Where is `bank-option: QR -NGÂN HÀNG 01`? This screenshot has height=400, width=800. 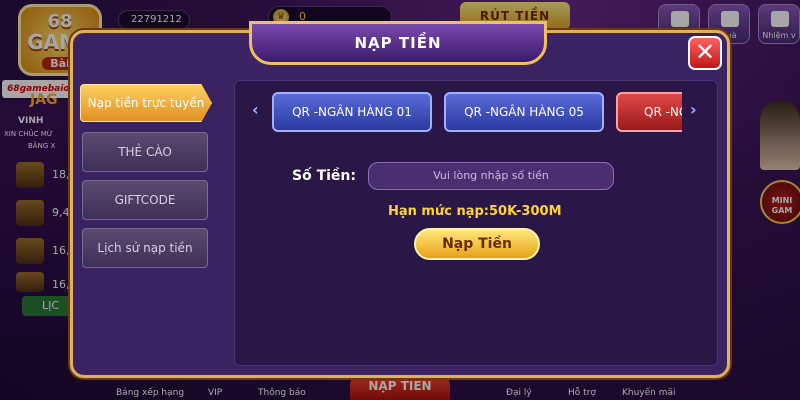
bank-option: QR -NGÂN HÀNG 01 is located at coordinates (352, 112).